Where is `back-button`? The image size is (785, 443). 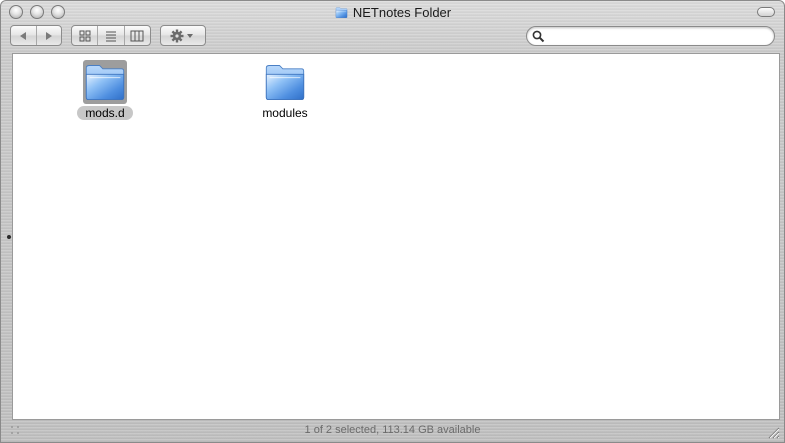
back-button is located at coordinates (24, 35).